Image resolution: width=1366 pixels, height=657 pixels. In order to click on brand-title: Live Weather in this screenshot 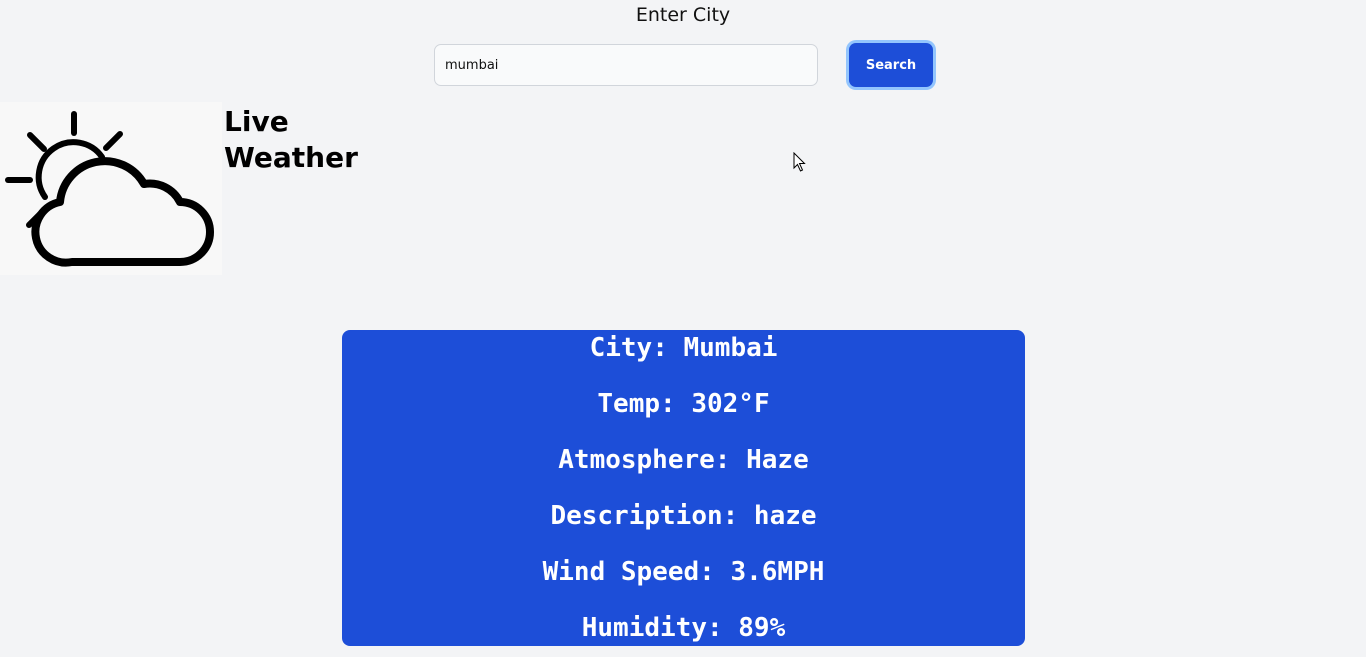, I will do `click(291, 139)`.